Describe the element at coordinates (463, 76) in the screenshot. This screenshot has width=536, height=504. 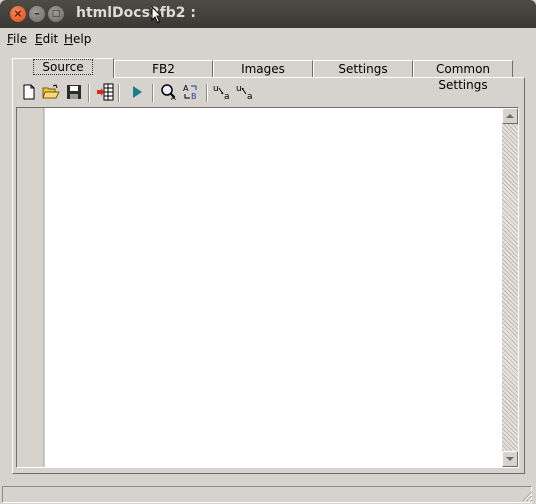
I see `tab-common-settings: Common Settings` at that location.